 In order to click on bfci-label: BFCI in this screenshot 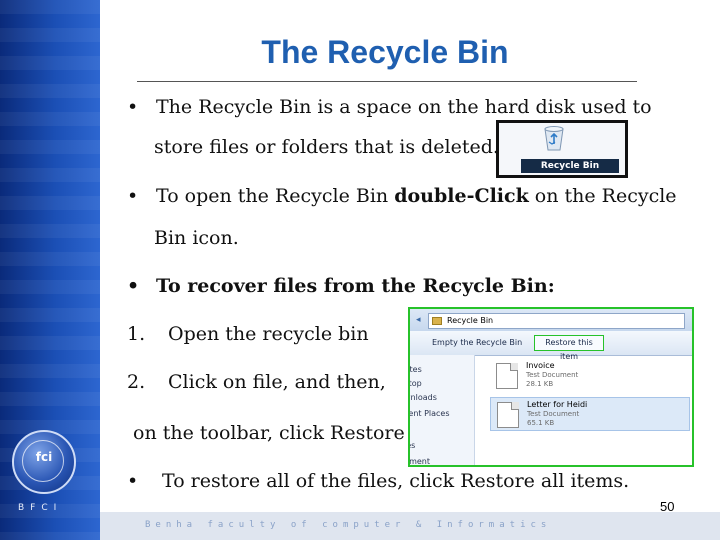, I will do `click(40, 508)`.